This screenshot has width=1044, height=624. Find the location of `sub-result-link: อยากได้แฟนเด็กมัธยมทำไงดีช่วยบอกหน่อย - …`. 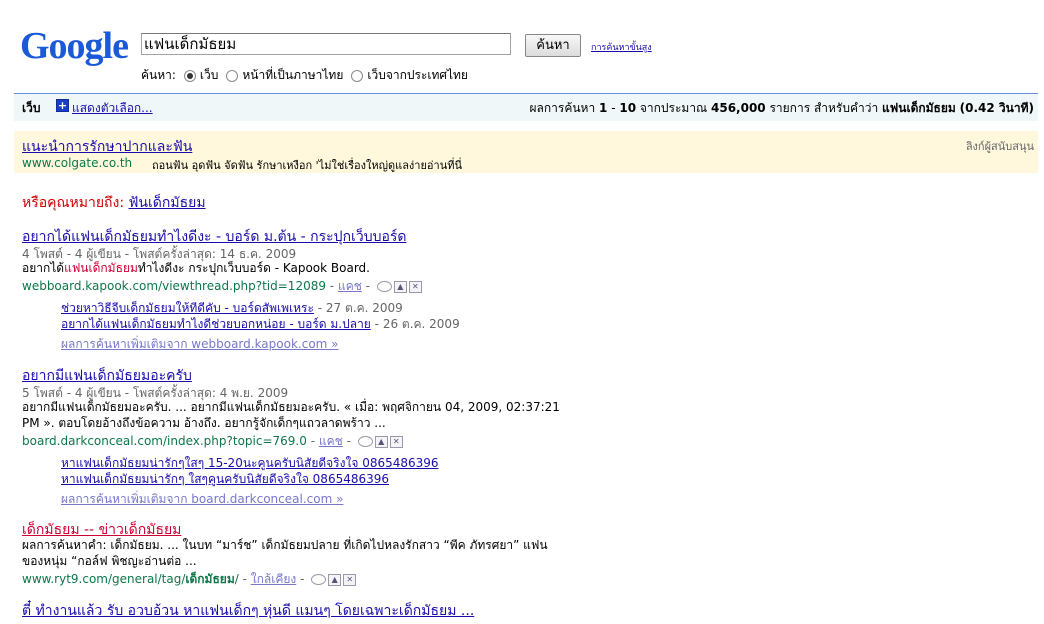

sub-result-link: อยากได้แฟนเด็กมัธยมทำไงดีช่วยบอกหน่อย - … is located at coordinates (216, 324).